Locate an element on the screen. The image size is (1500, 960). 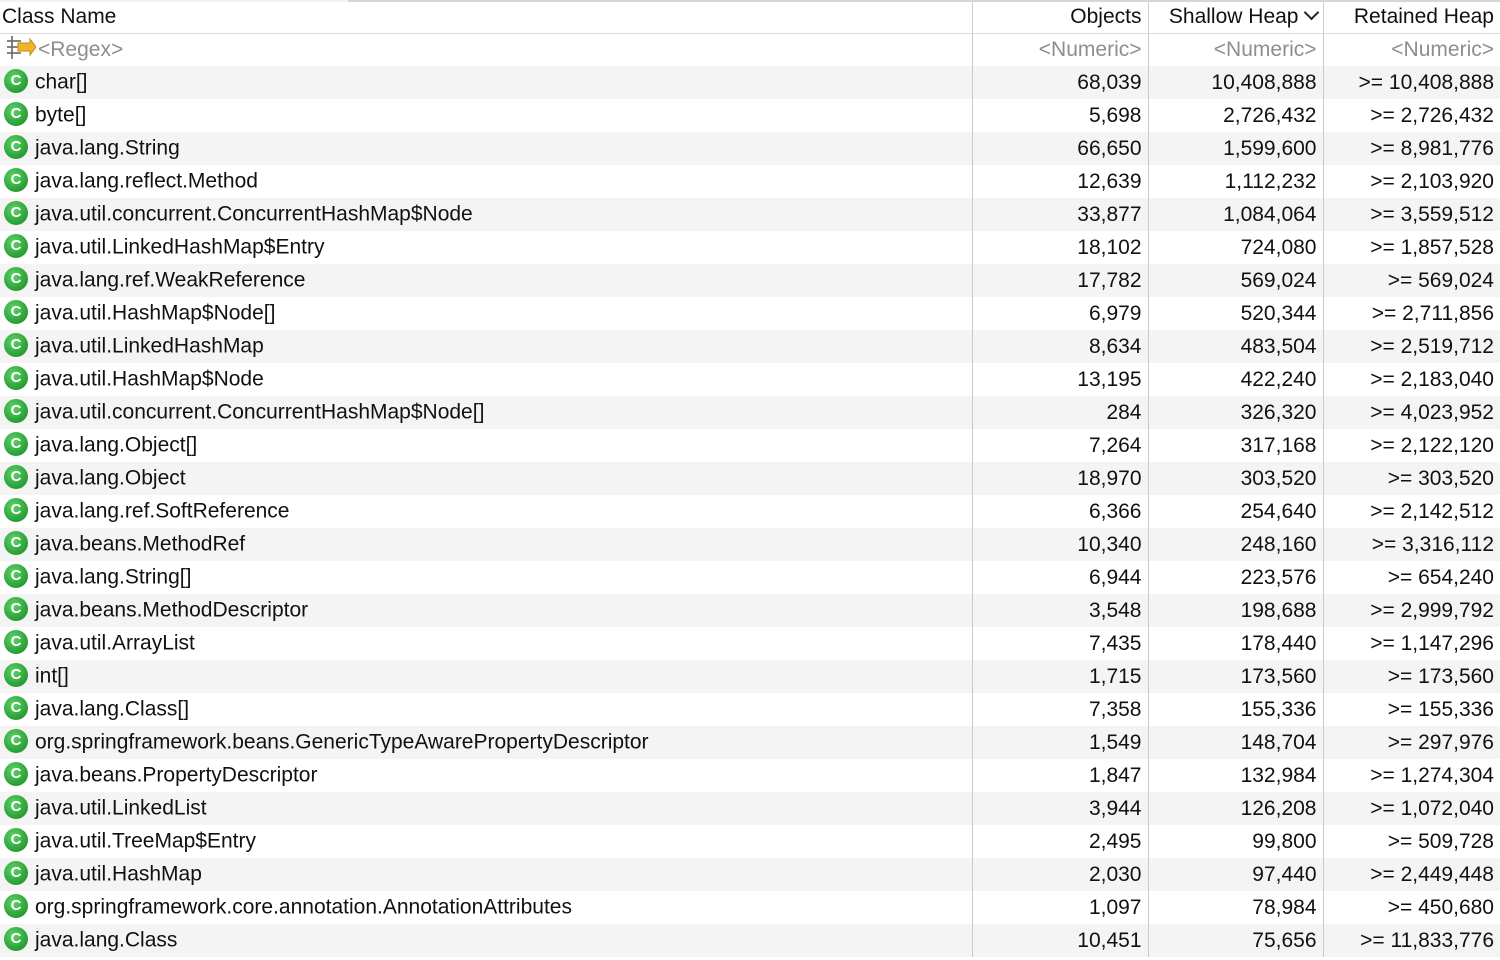
class-name: java.lang.reflect.Method is located at coordinates (146, 181).